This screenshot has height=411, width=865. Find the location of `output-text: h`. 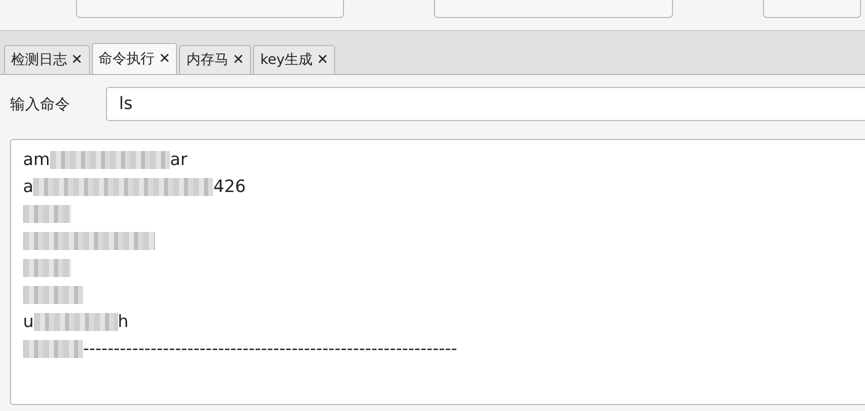

output-text: h is located at coordinates (123, 322).